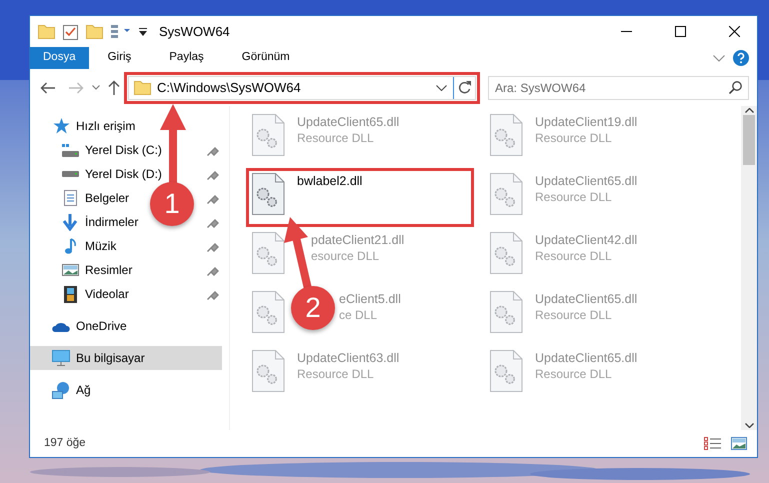  What do you see at coordinates (111, 150) in the screenshot?
I see `sidebar-item: Yerel Disk (C:)` at bounding box center [111, 150].